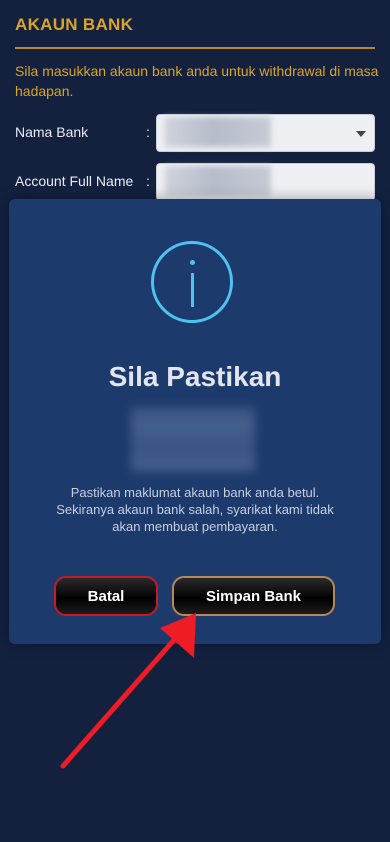  What do you see at coordinates (148, 132) in the screenshot?
I see `bank-name-colon: :` at bounding box center [148, 132].